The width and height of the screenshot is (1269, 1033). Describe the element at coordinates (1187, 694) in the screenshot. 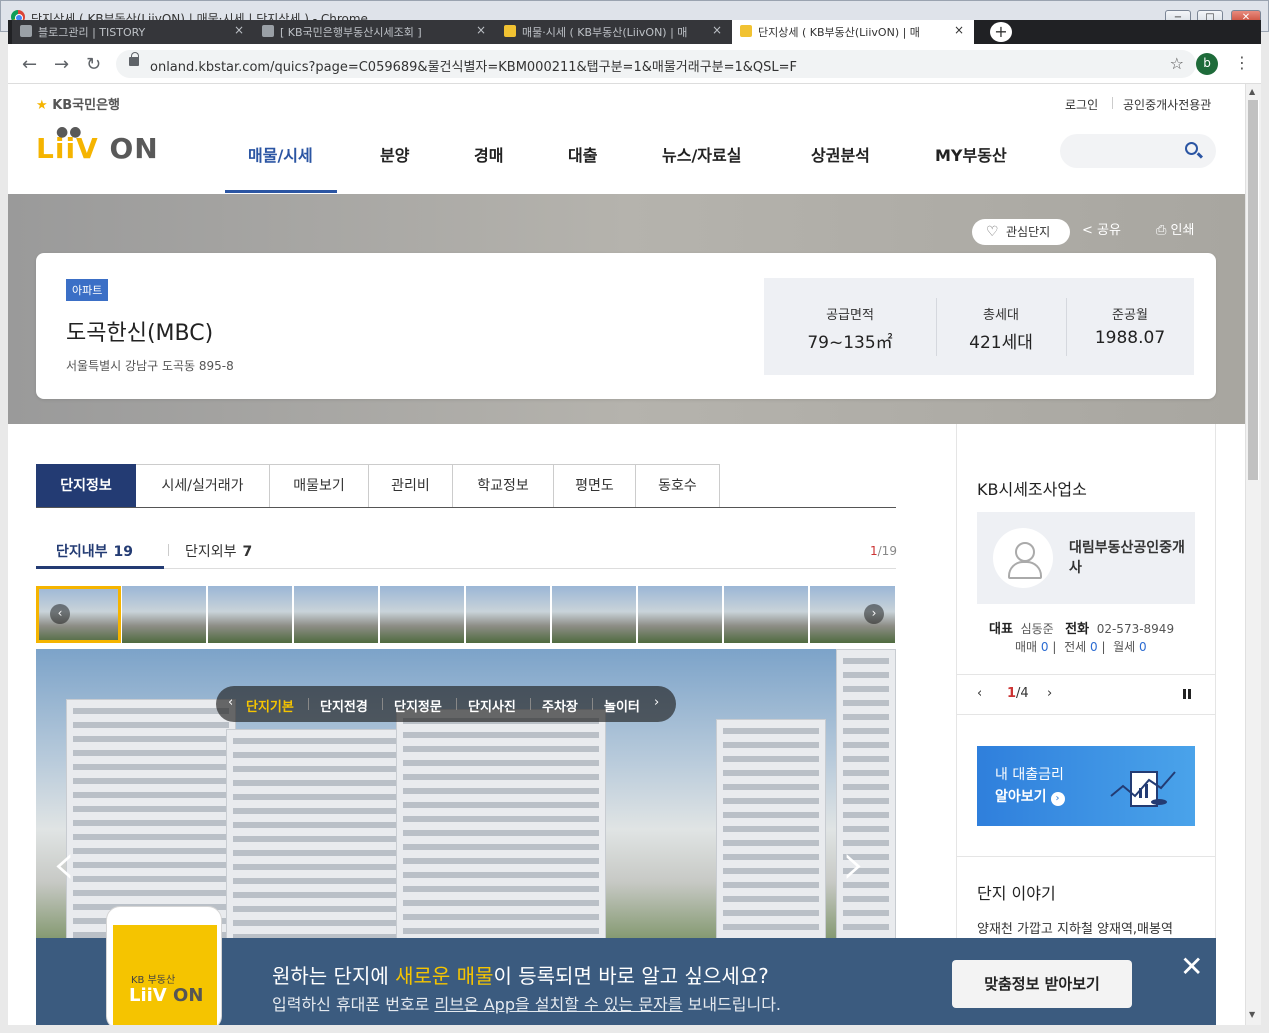

I see `pause-icon` at that location.